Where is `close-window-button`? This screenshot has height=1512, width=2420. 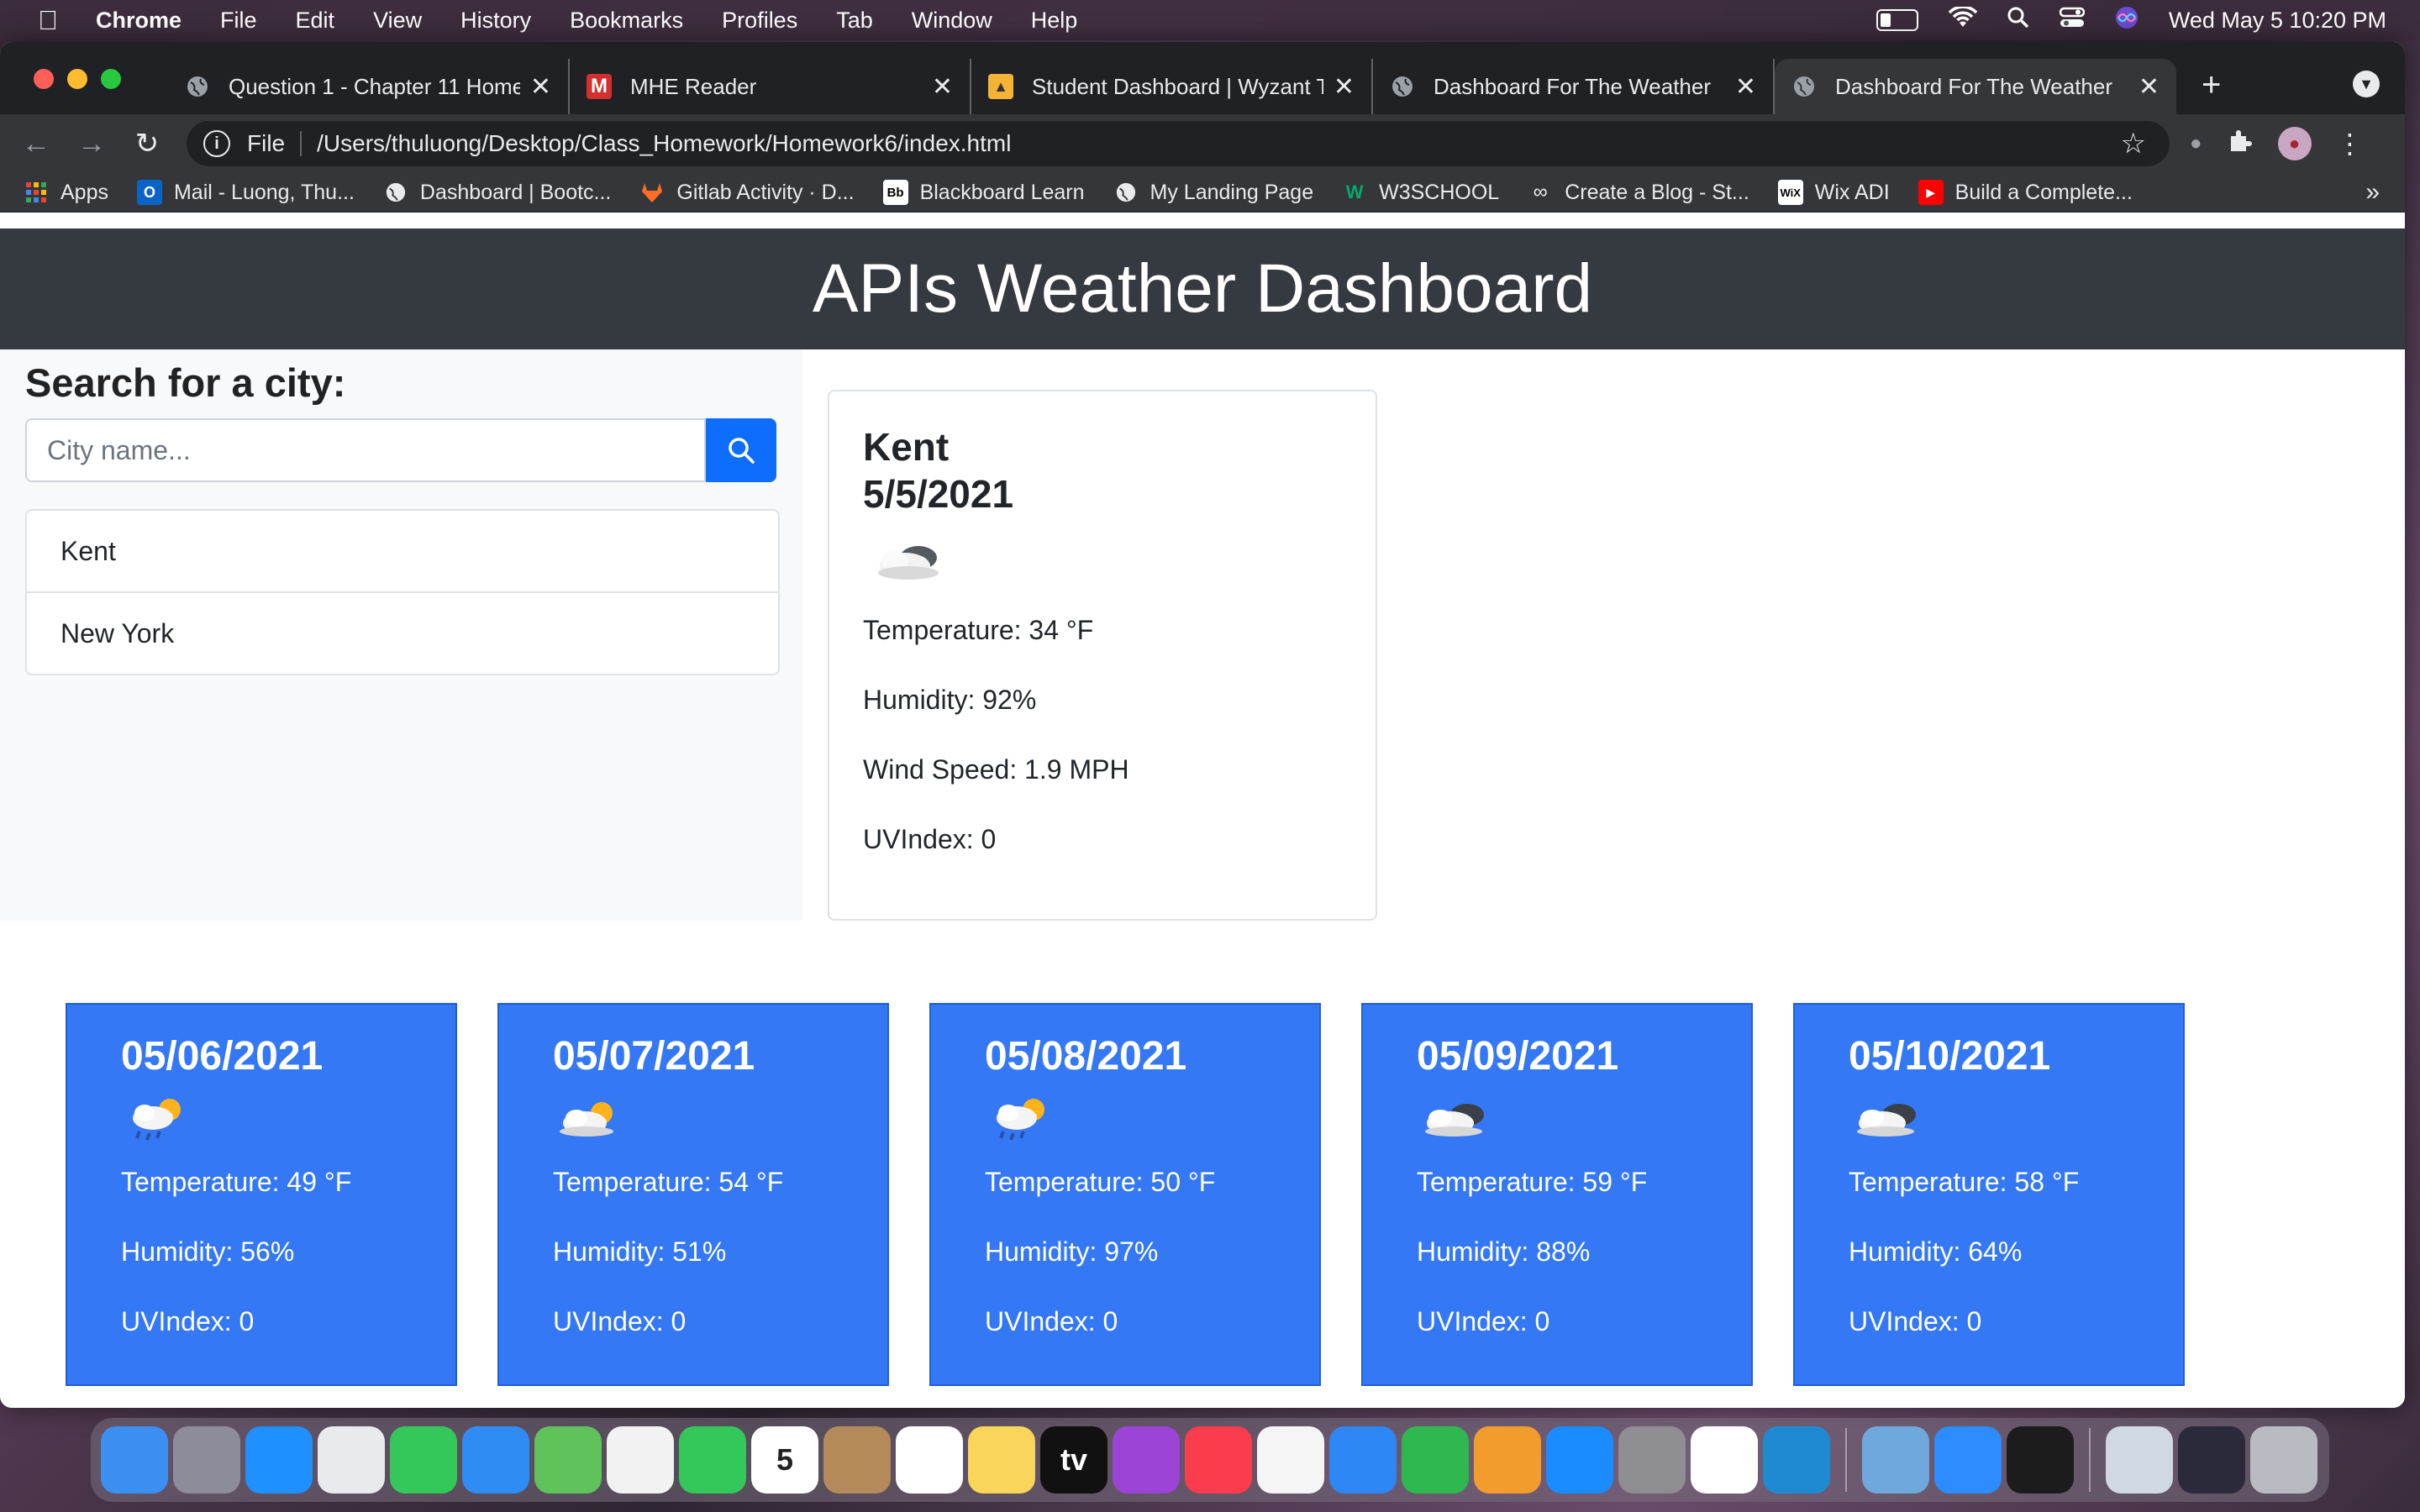 close-window-button is located at coordinates (44, 79).